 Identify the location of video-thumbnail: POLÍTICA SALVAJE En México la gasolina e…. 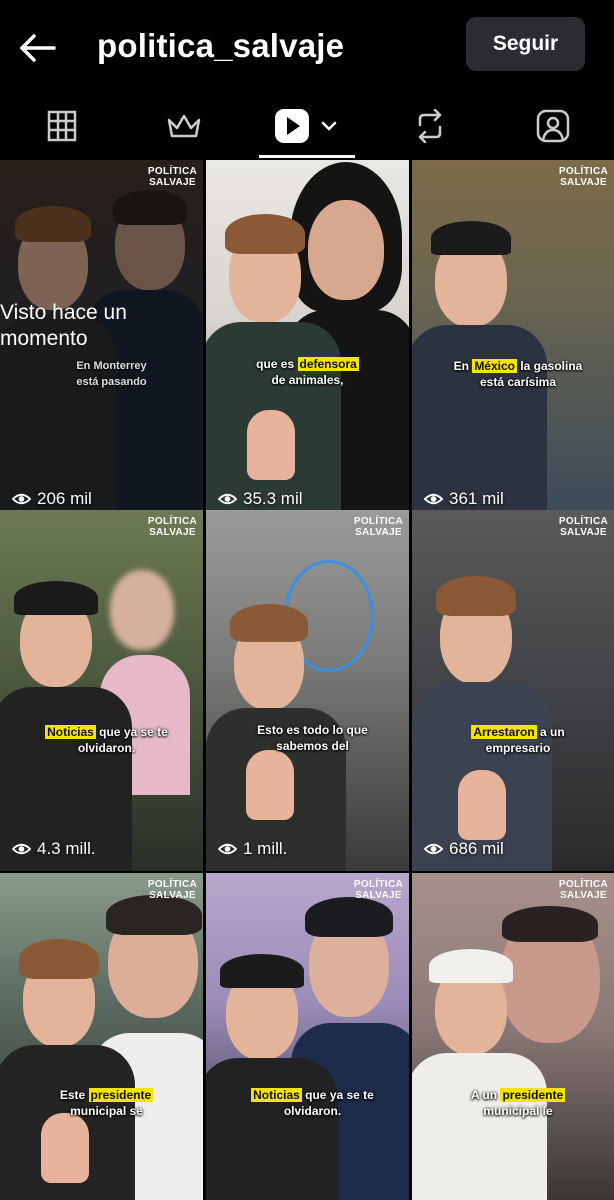
(513, 340).